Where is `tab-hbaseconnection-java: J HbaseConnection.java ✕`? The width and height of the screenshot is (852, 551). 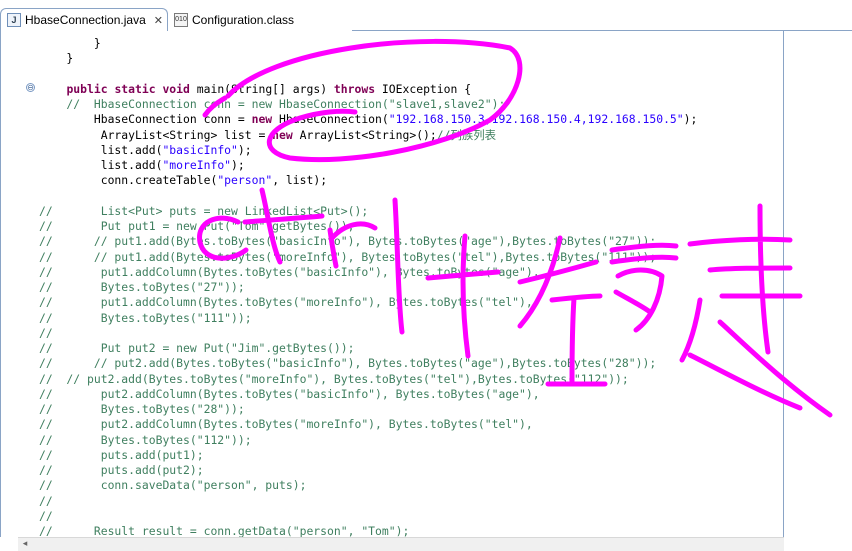
tab-hbaseconnection-java: J HbaseConnection.java ✕ is located at coordinates (84, 19).